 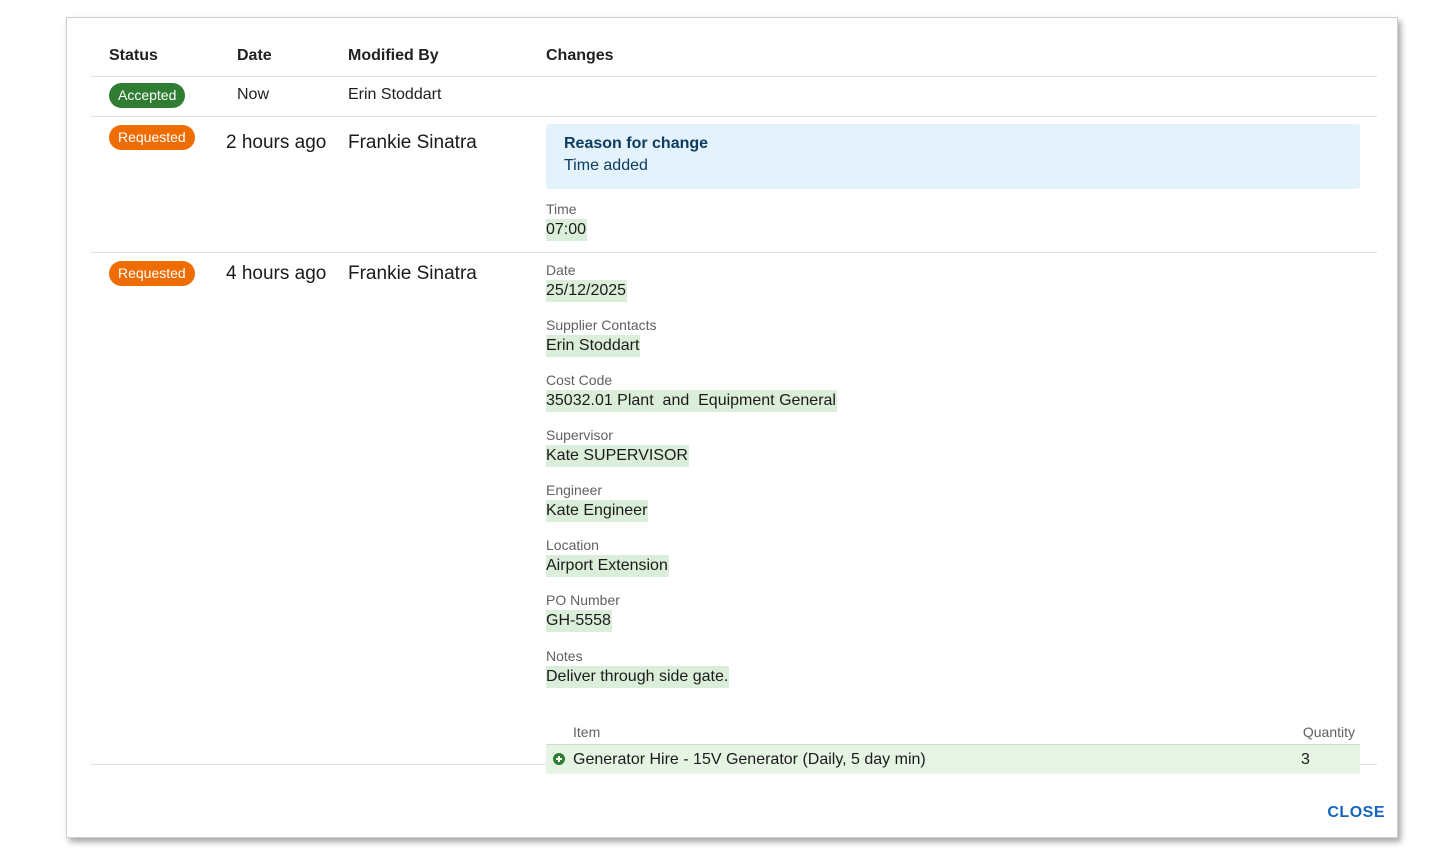 I want to click on field-value: Deliver through side gate., so click(x=638, y=677).